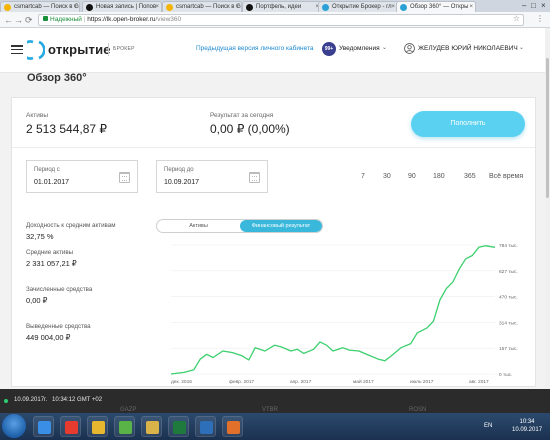 This screenshot has height=440, width=550. I want to click on x-tick-label: апр. 2017, so click(301, 382).